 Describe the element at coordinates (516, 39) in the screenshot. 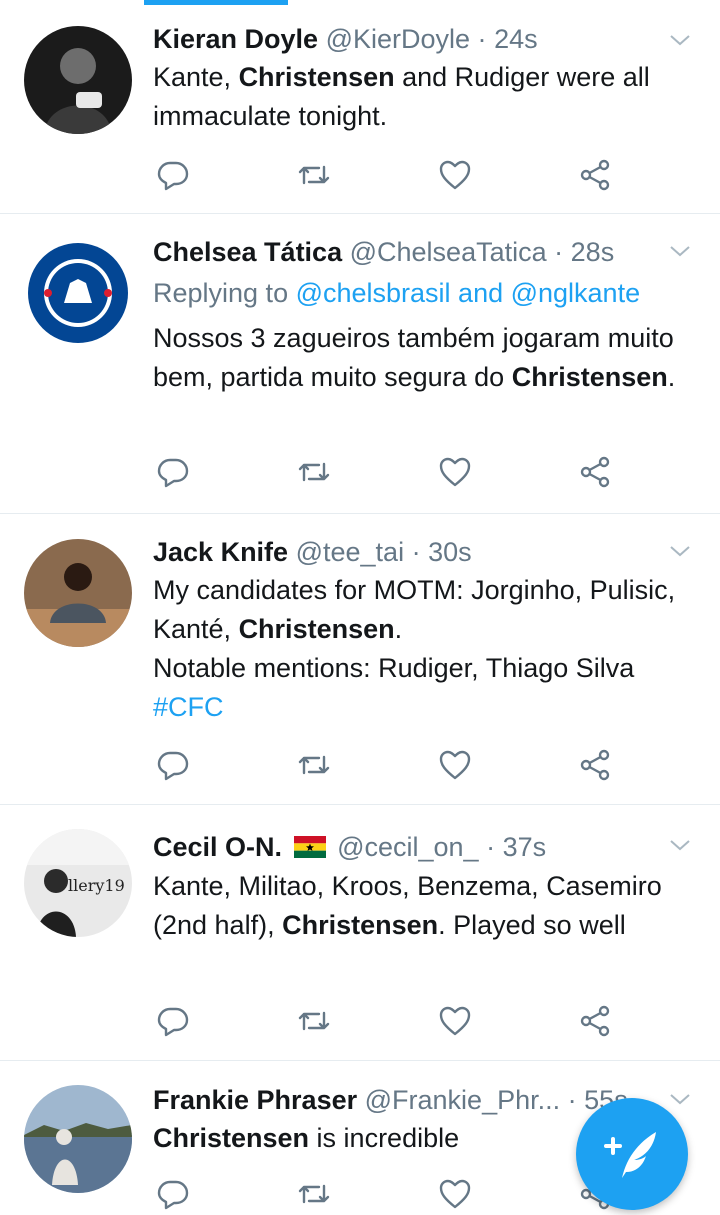

I see `timestamp: 24s` at that location.